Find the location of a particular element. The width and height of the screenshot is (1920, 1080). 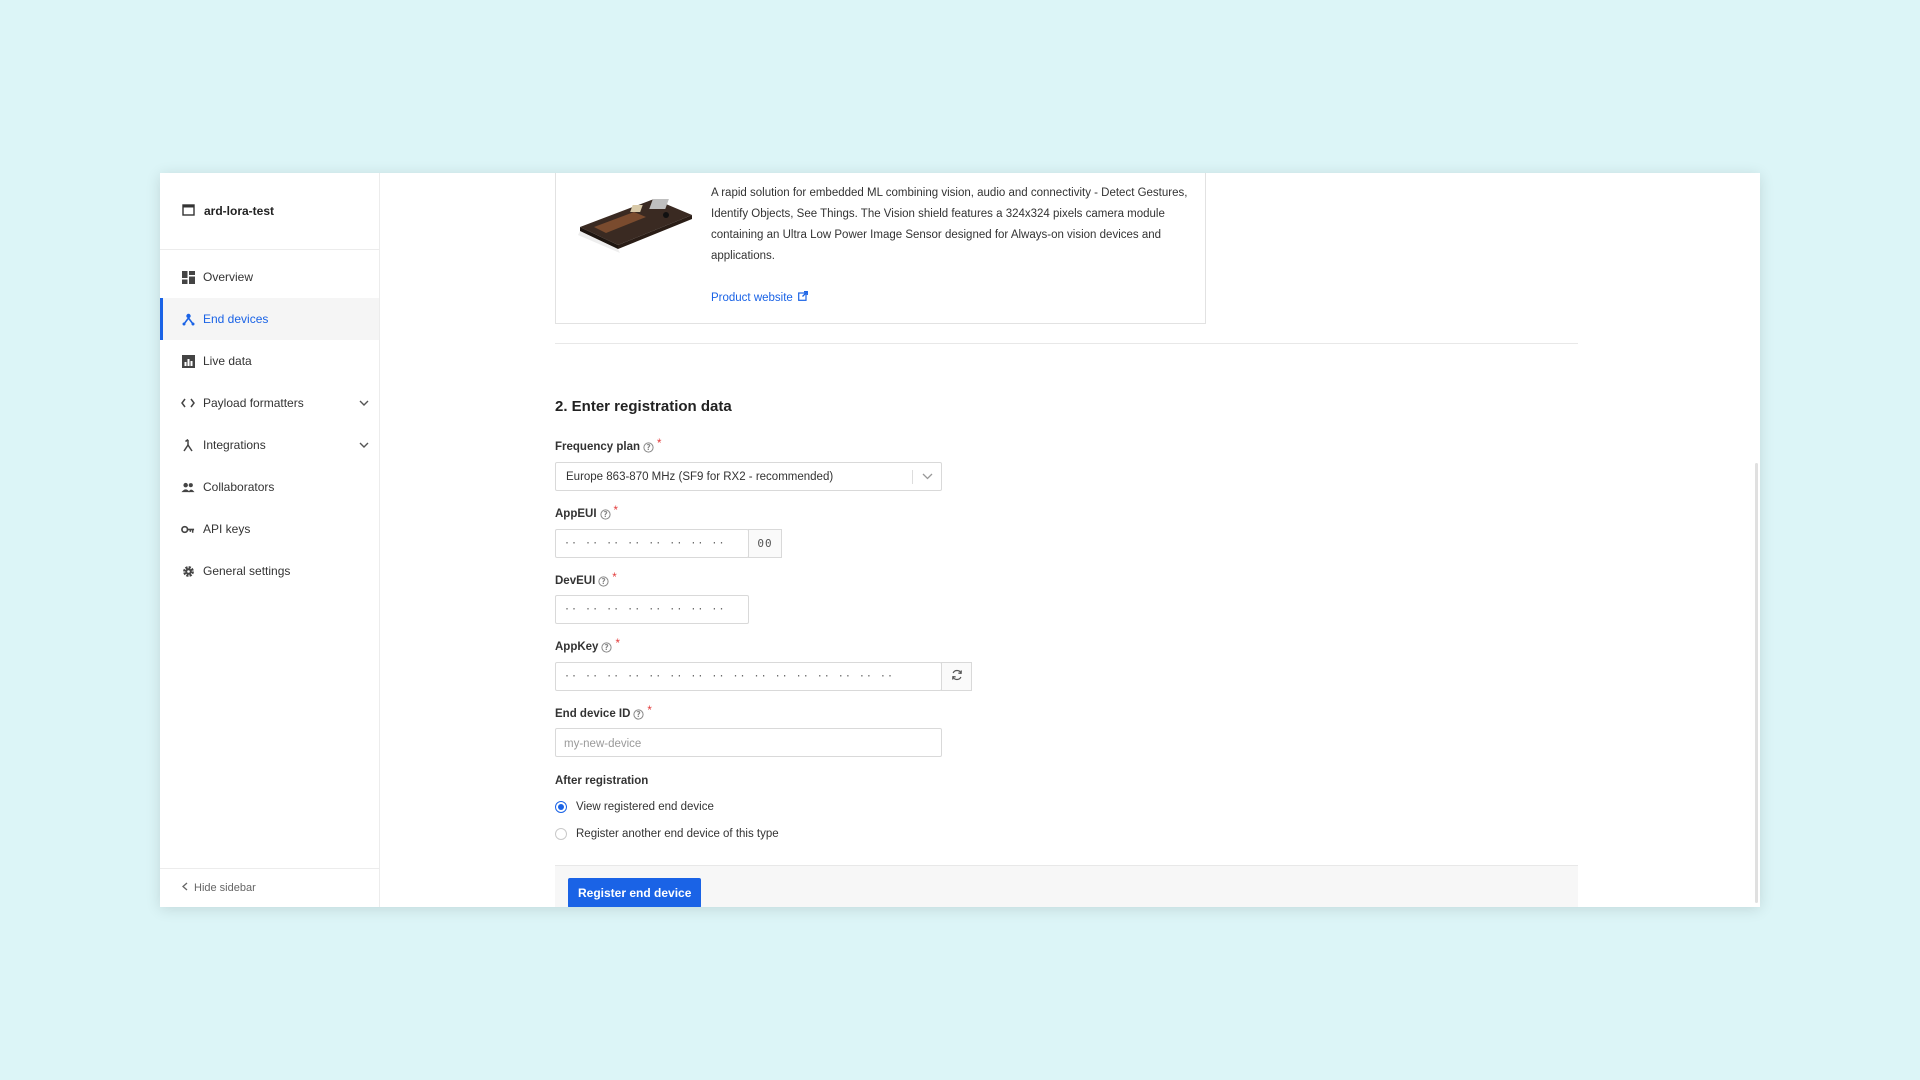

code-icon is located at coordinates (188, 403).